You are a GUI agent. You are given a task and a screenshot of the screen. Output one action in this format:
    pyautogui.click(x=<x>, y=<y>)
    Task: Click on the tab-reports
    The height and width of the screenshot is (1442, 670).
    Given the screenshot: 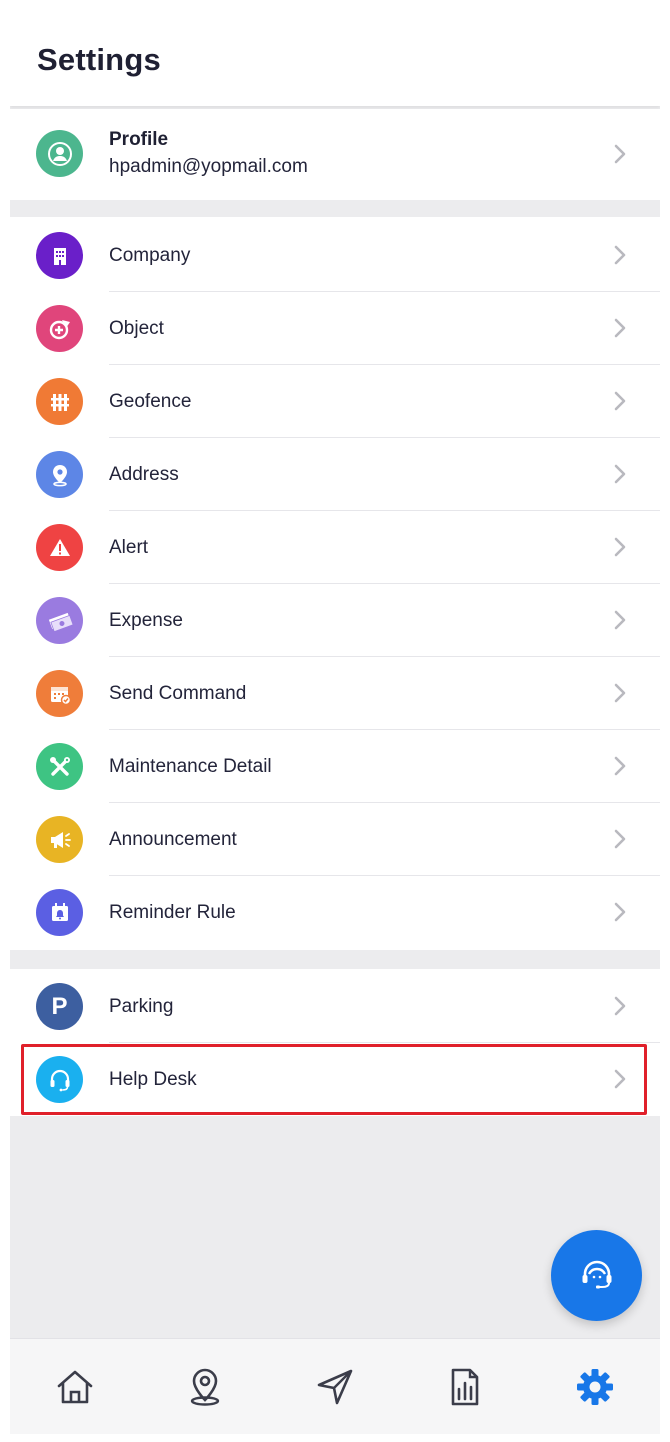 What is the action you would take?
    pyautogui.click(x=465, y=1387)
    